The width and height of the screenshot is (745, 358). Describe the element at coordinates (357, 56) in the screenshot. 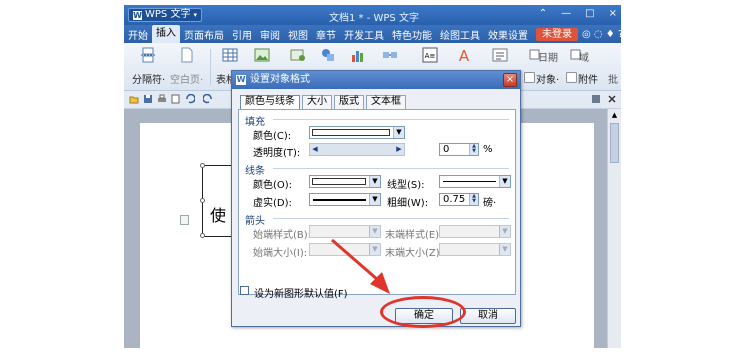

I see `chart-icon` at that location.